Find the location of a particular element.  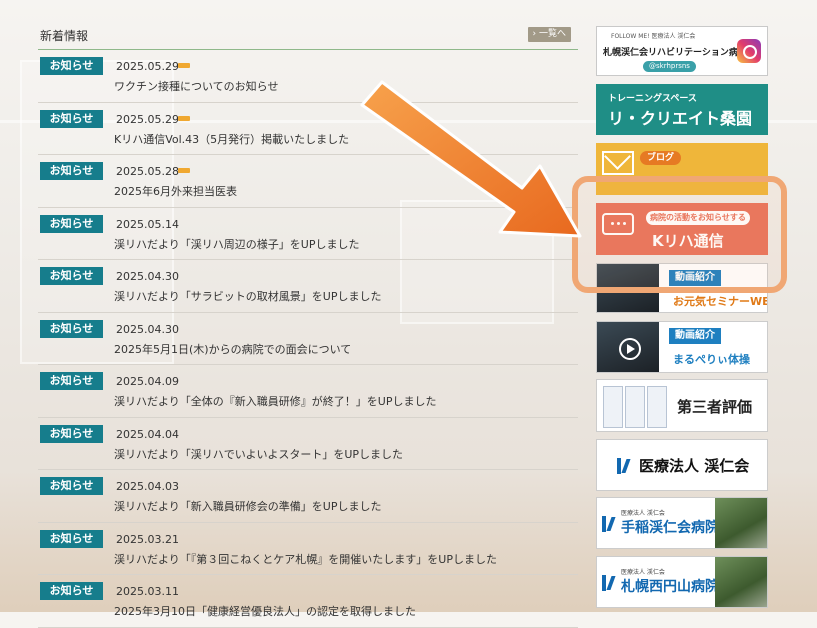

teine-hospital-banner: 医療法人 渓仁会 手稲渓仁会病院 is located at coordinates (682, 523).